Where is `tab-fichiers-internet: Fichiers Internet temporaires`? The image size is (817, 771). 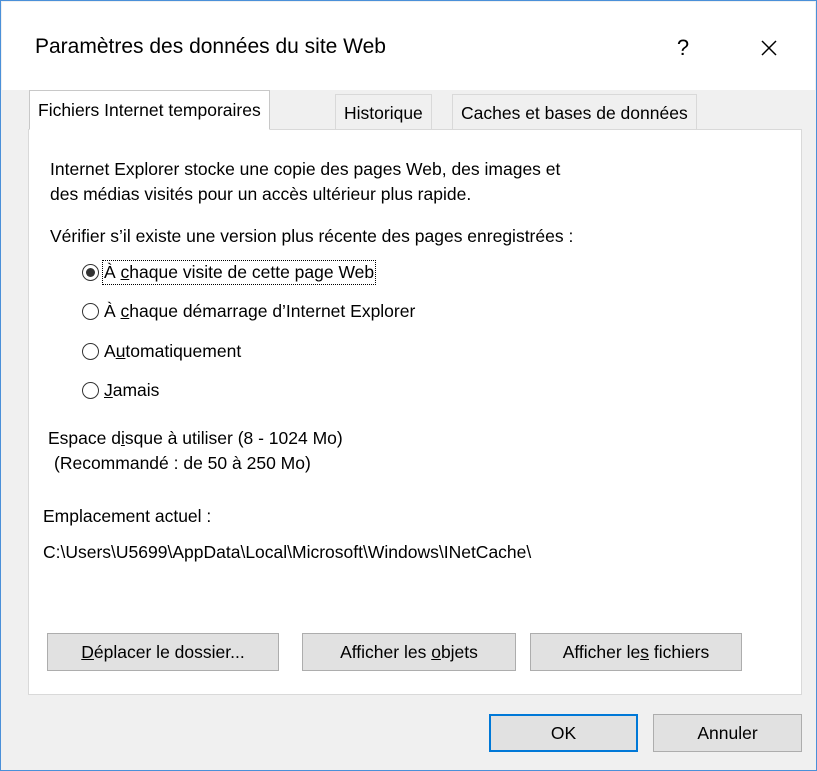 tab-fichiers-internet: Fichiers Internet temporaires is located at coordinates (149, 110).